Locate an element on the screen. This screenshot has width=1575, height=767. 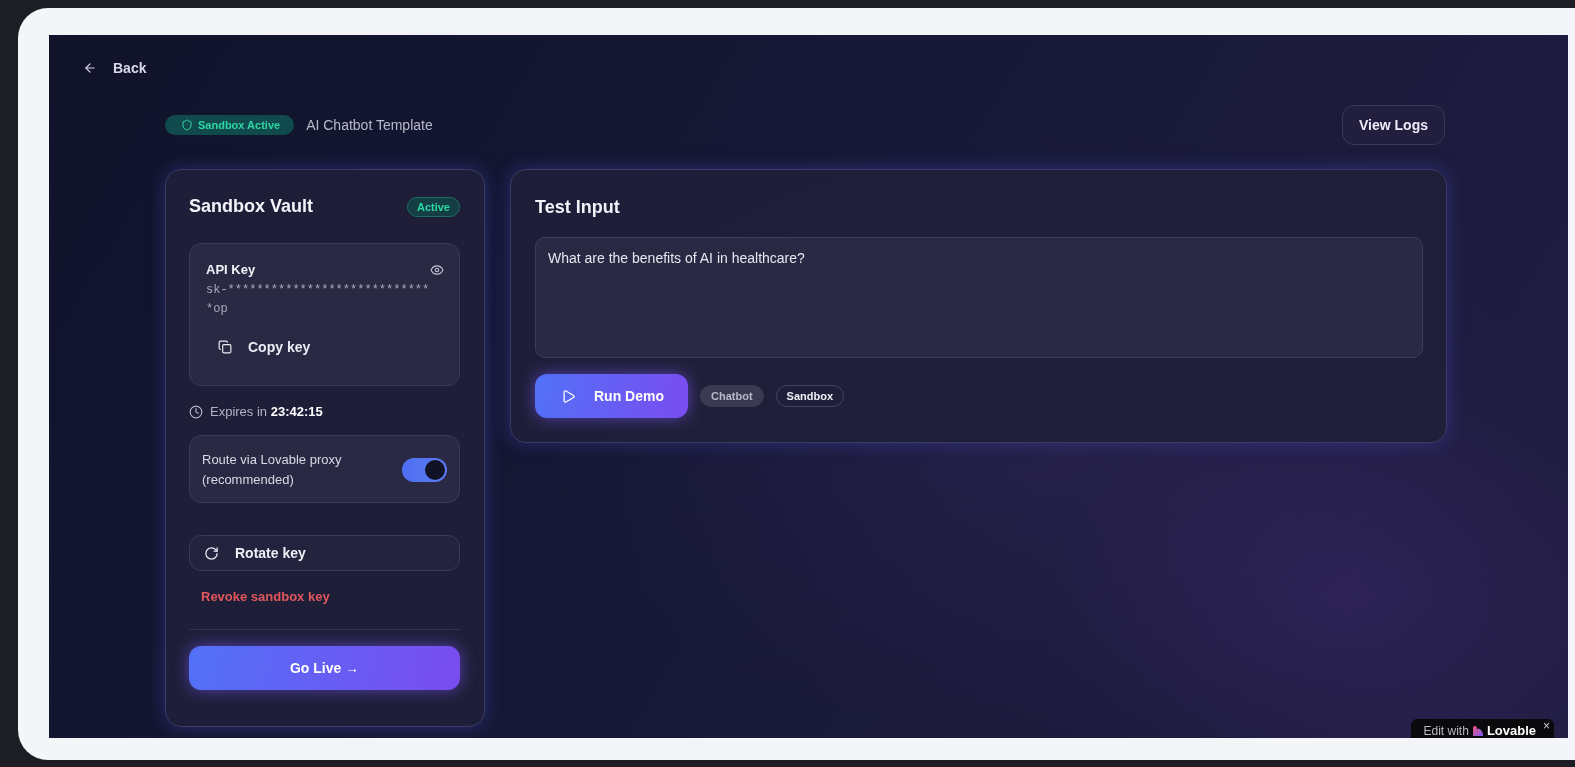
api-key-label: API Key is located at coordinates (231, 269).